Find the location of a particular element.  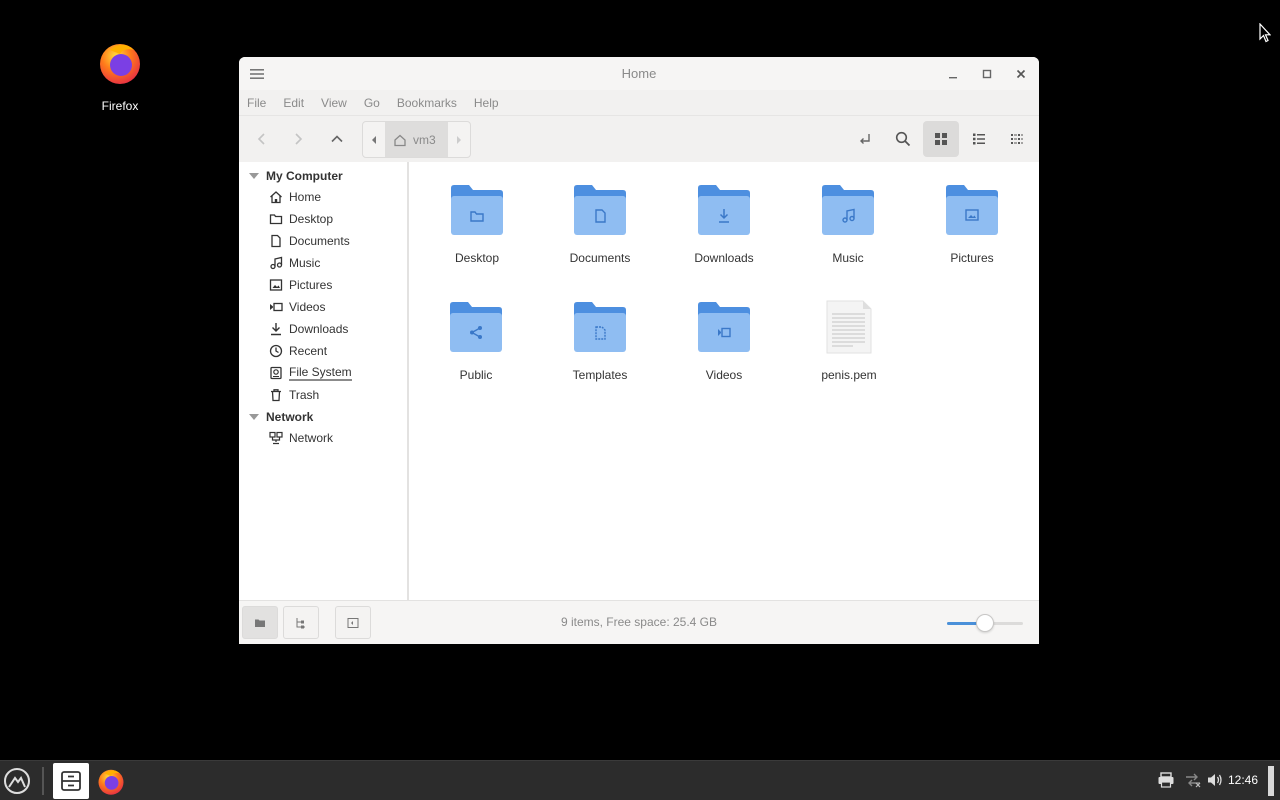

status-bar: 9 items, Free space: 25.4 GB is located at coordinates (639, 622).